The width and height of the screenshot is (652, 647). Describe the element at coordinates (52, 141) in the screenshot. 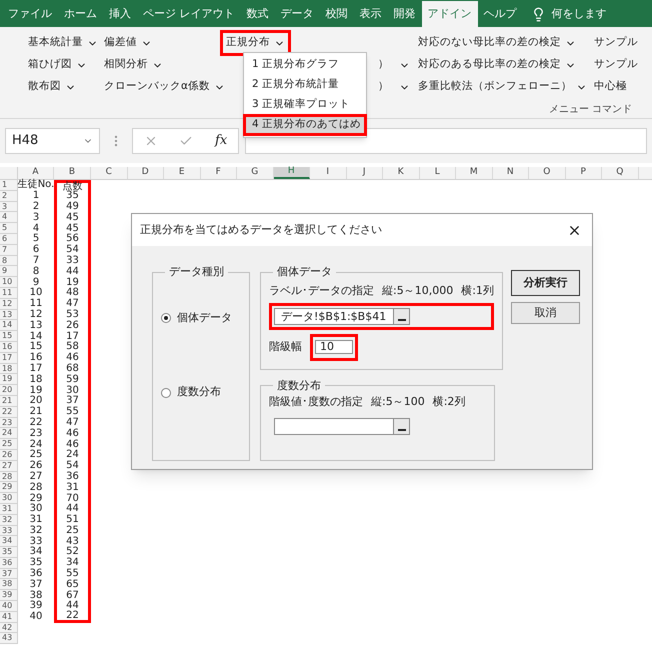

I see `name-box: H48` at that location.